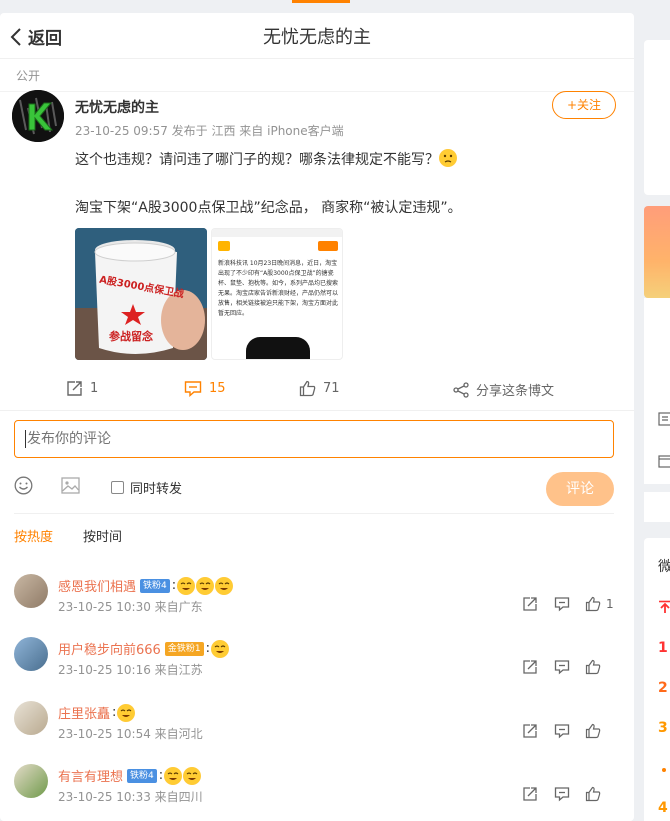  What do you see at coordinates (503, 389) in the screenshot?
I see `share-button: 分享这条博文` at bounding box center [503, 389].